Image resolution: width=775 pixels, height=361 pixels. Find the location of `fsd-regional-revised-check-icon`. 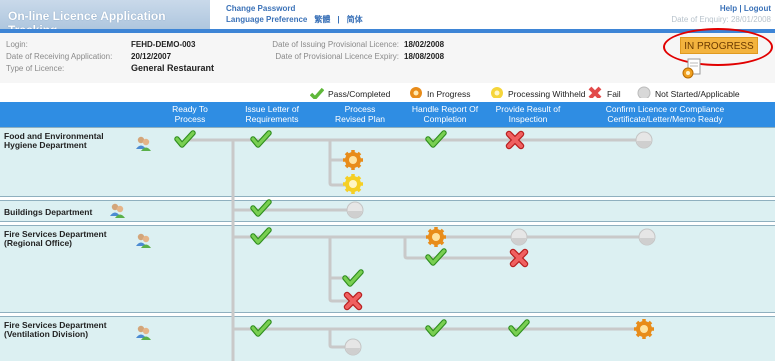

fsd-regional-revised-check-icon is located at coordinates (353, 278).